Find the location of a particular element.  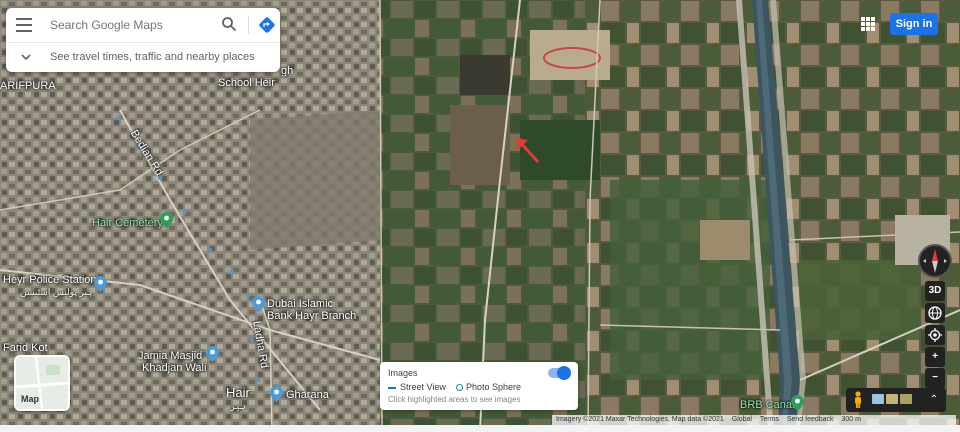

place-label-brb-canal: BRB Canal is located at coordinates (767, 405).